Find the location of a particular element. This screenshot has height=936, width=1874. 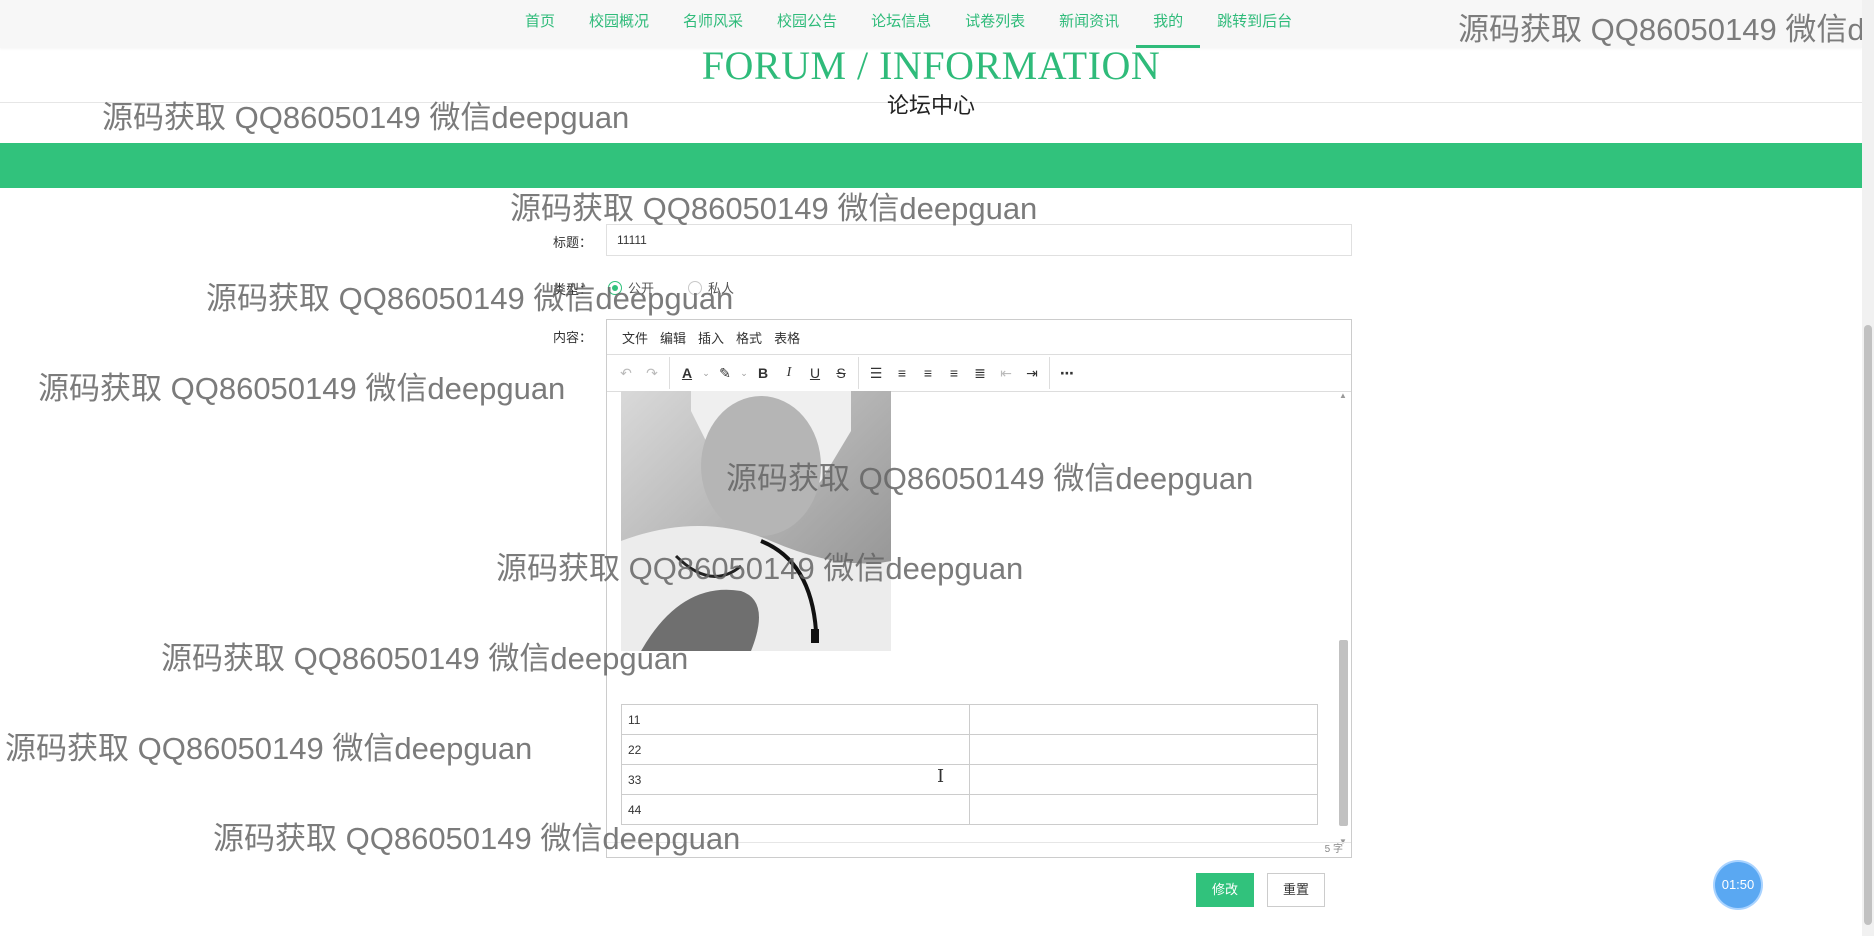

reset-button: 重置 is located at coordinates (1296, 890).